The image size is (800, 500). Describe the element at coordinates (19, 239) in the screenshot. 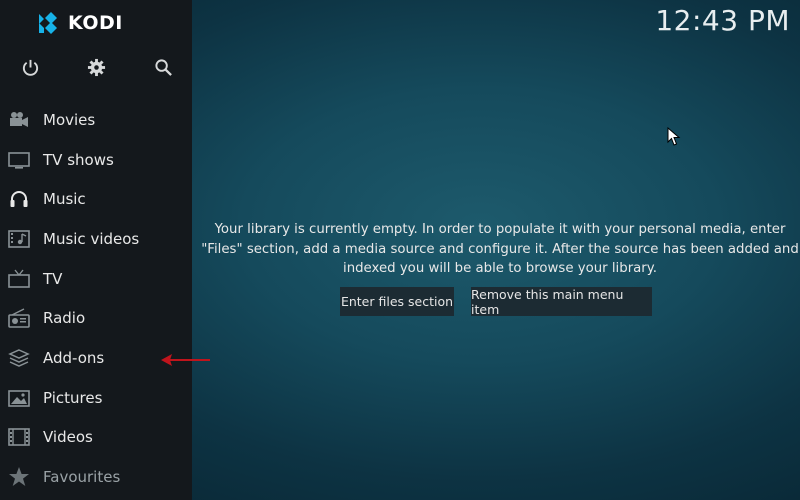

I see `music-video-icon` at that location.